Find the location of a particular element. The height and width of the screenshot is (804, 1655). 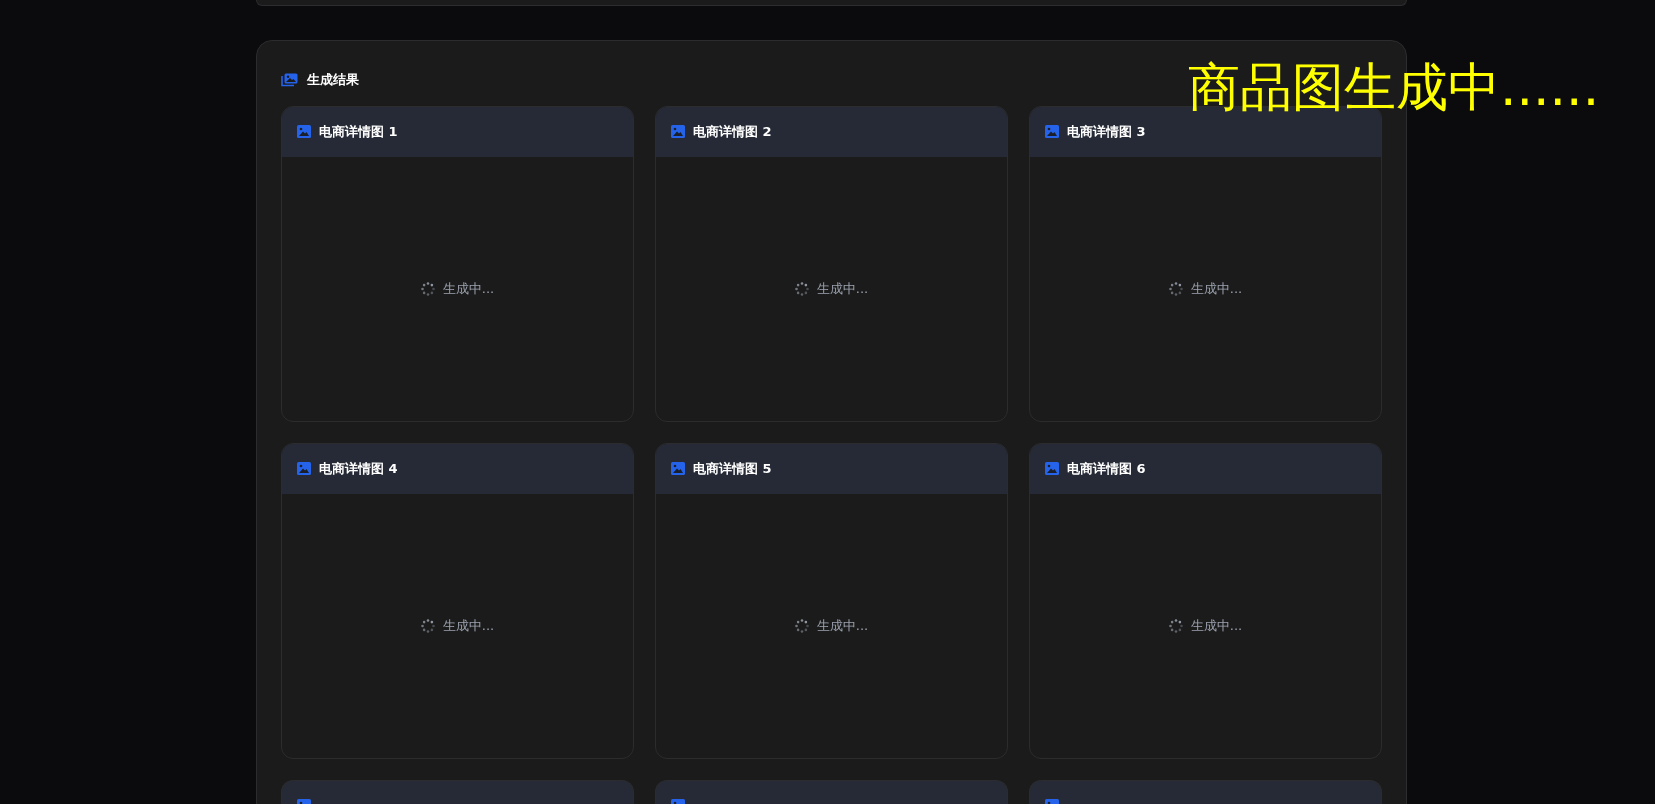

card-title: 电商详情图 1 is located at coordinates (358, 132).